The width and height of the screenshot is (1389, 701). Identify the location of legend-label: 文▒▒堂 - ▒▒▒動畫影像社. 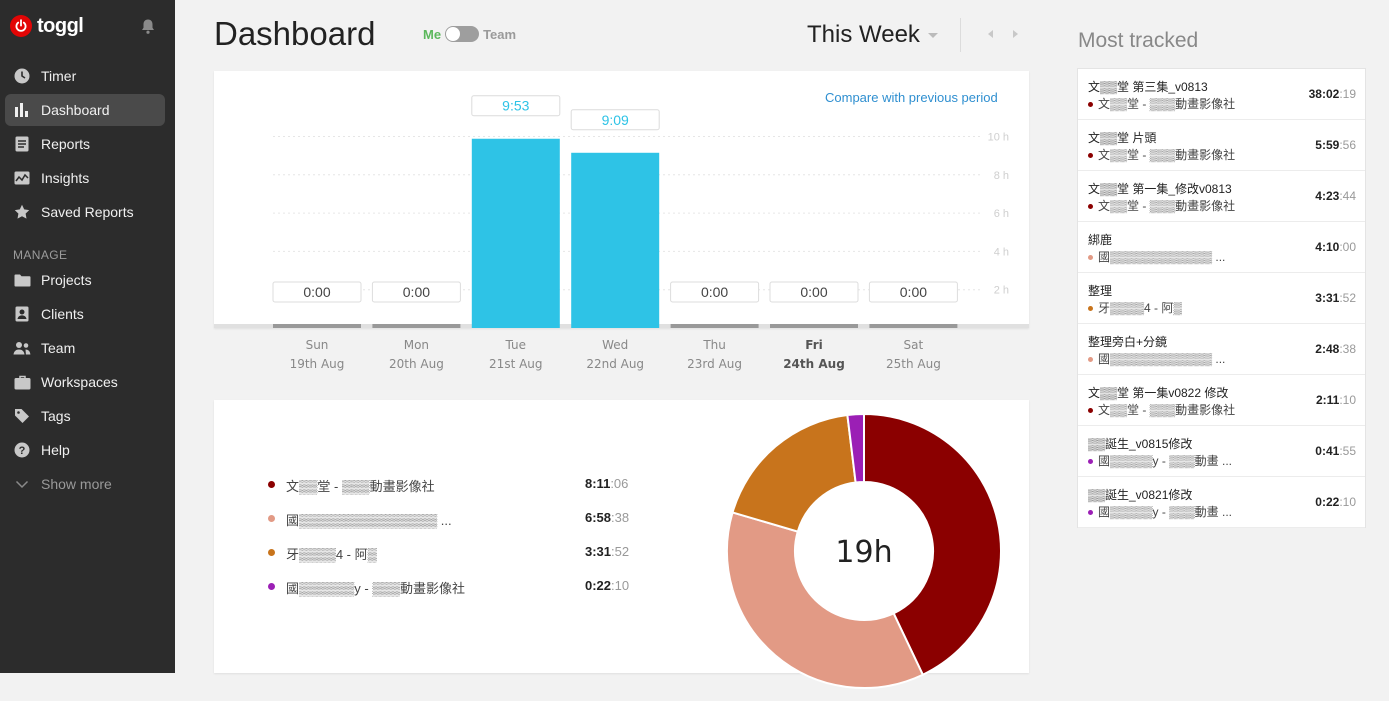
(360, 486).